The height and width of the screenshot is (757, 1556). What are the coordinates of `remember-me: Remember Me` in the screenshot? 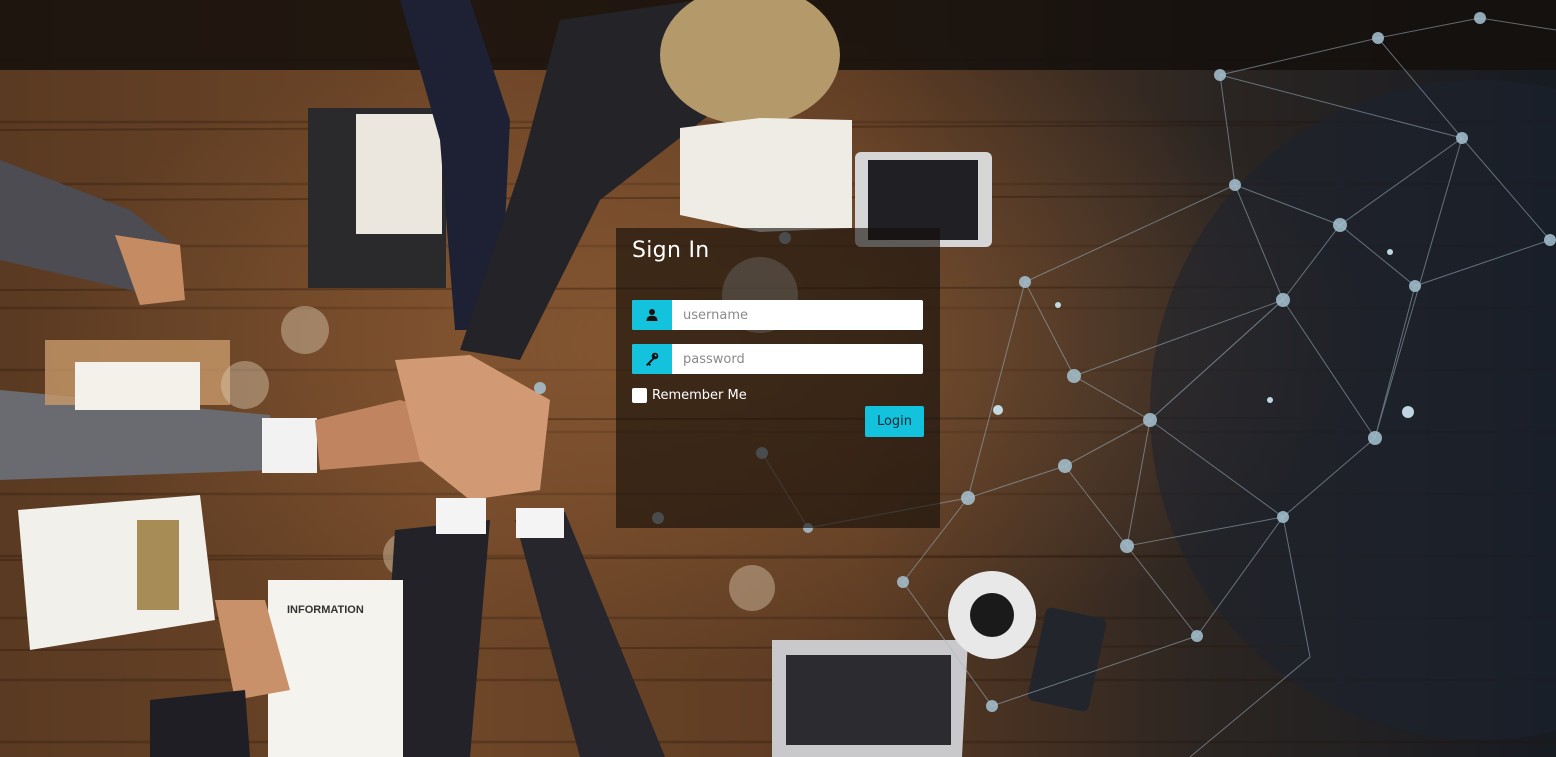 It's located at (689, 395).